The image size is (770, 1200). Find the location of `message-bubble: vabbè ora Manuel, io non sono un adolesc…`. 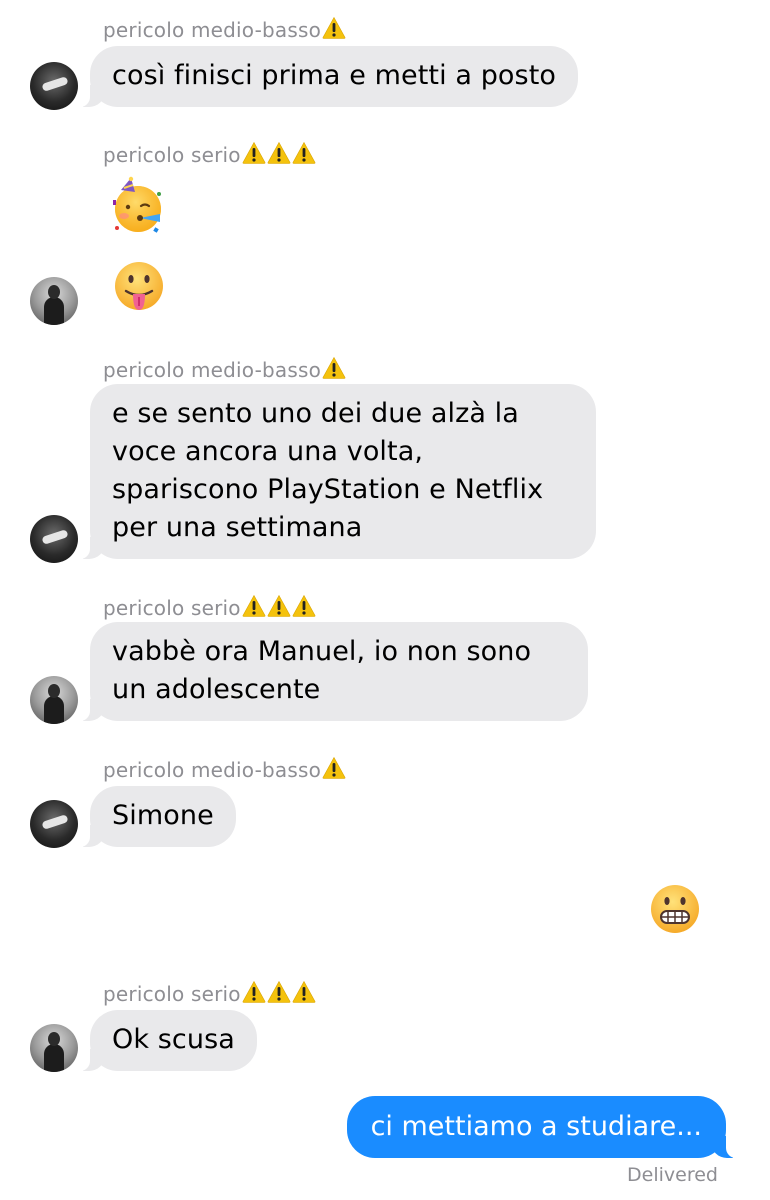

message-bubble: vabbè ora Manuel, io non sono un adolesc… is located at coordinates (333, 671).